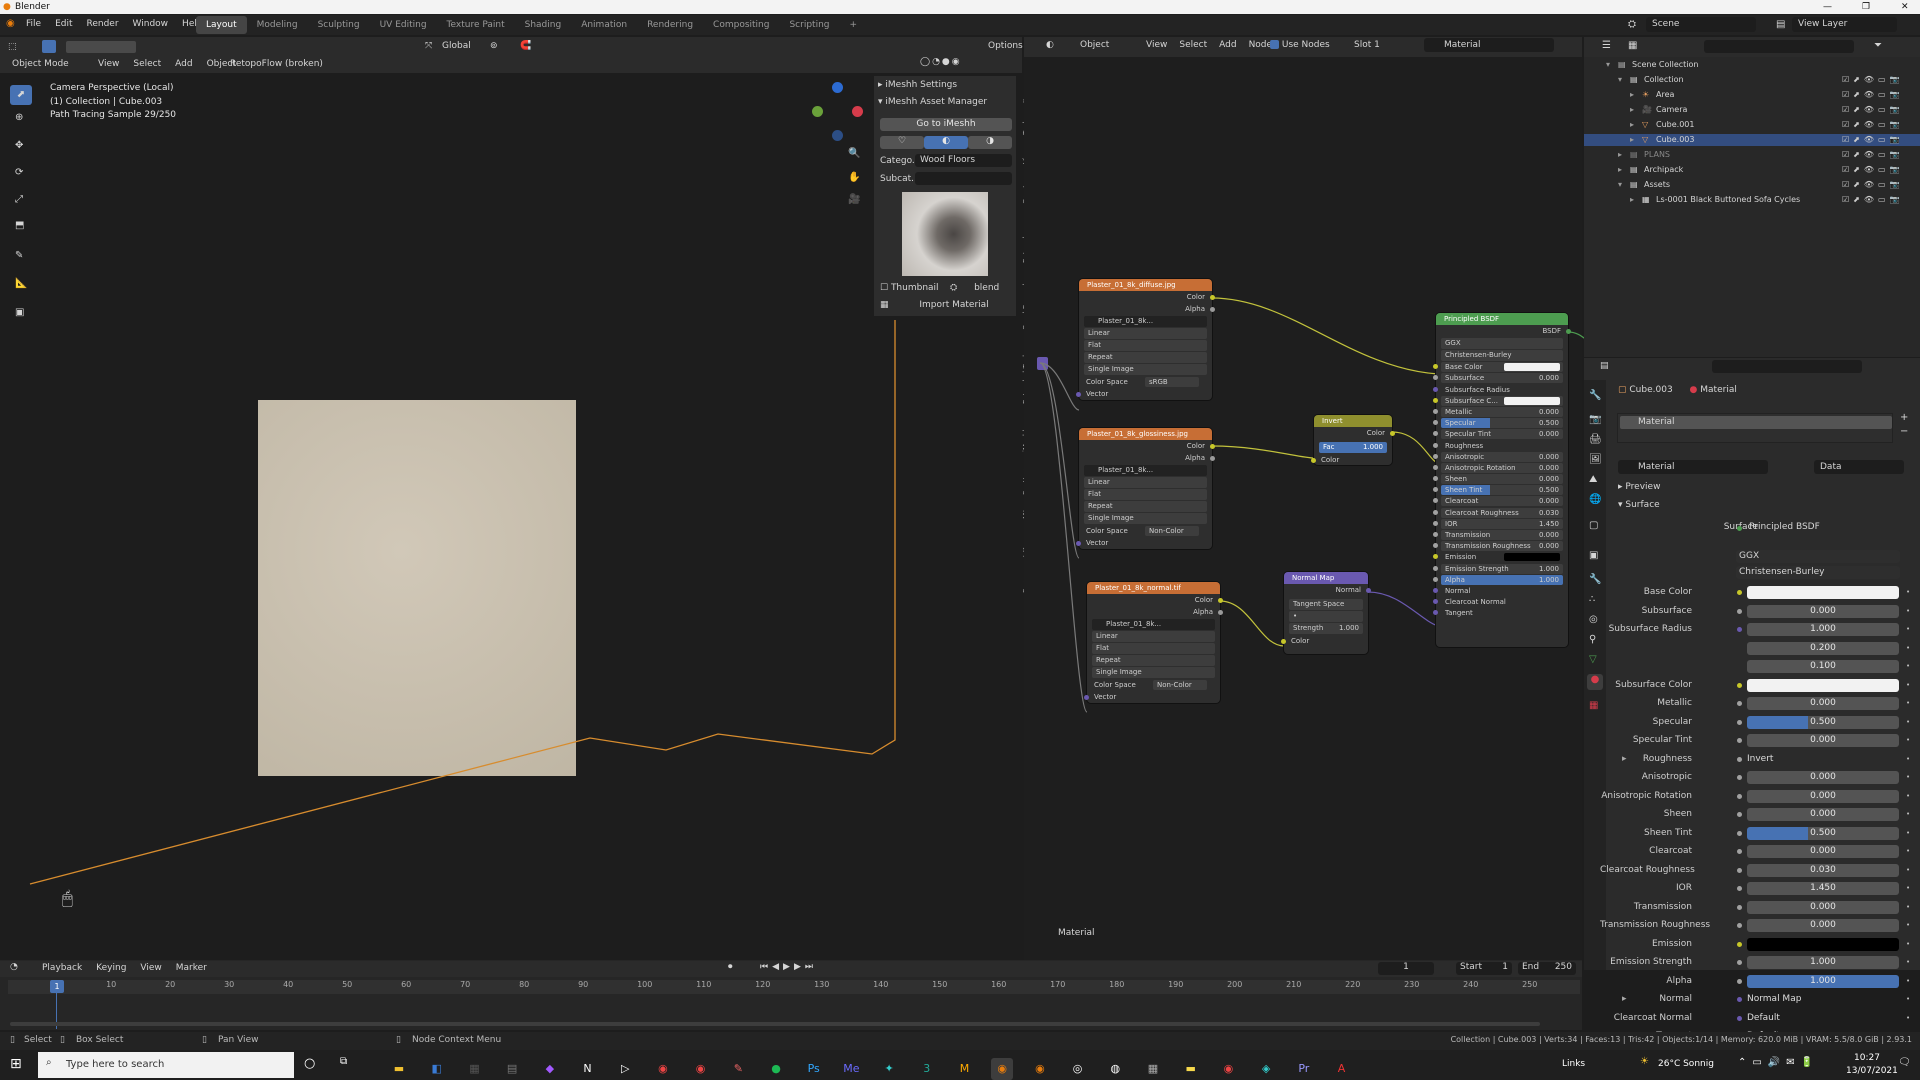 The image size is (1920, 1080). What do you see at coordinates (1498, 568) in the screenshot?
I see `bsdf-input-emission-strength: Emission Strength 1.000` at bounding box center [1498, 568].